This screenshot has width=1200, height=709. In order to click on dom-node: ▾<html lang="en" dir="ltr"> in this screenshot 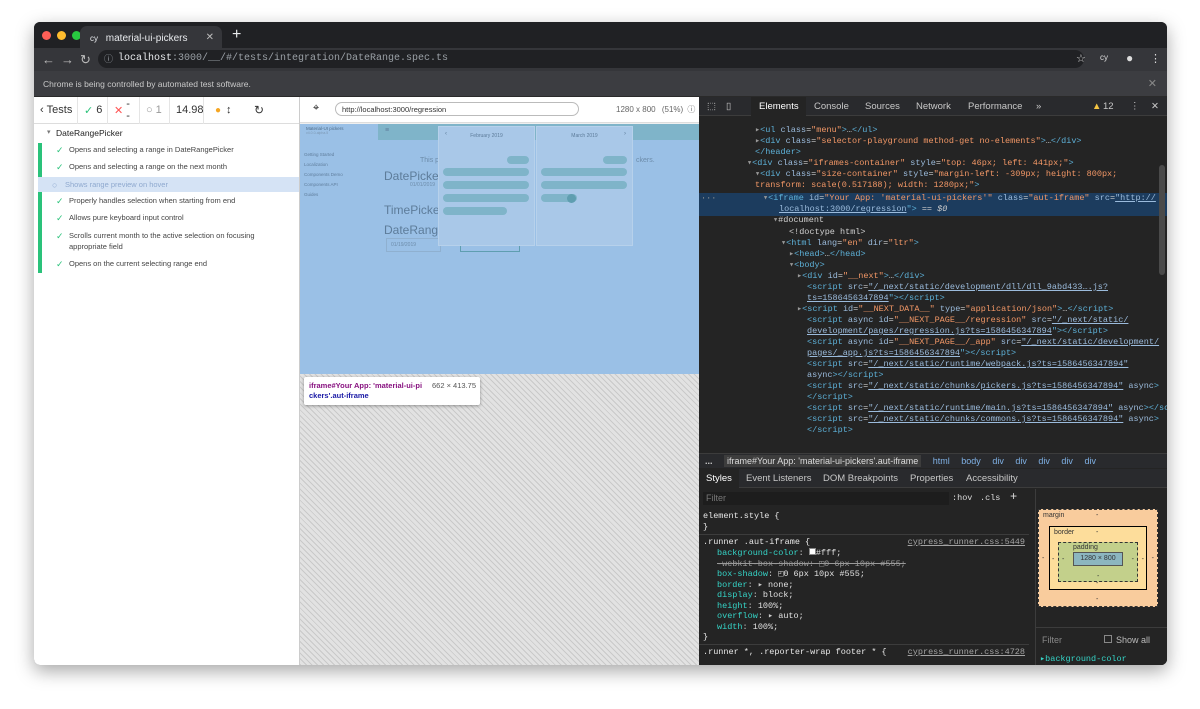, I will do `click(850, 243)`.